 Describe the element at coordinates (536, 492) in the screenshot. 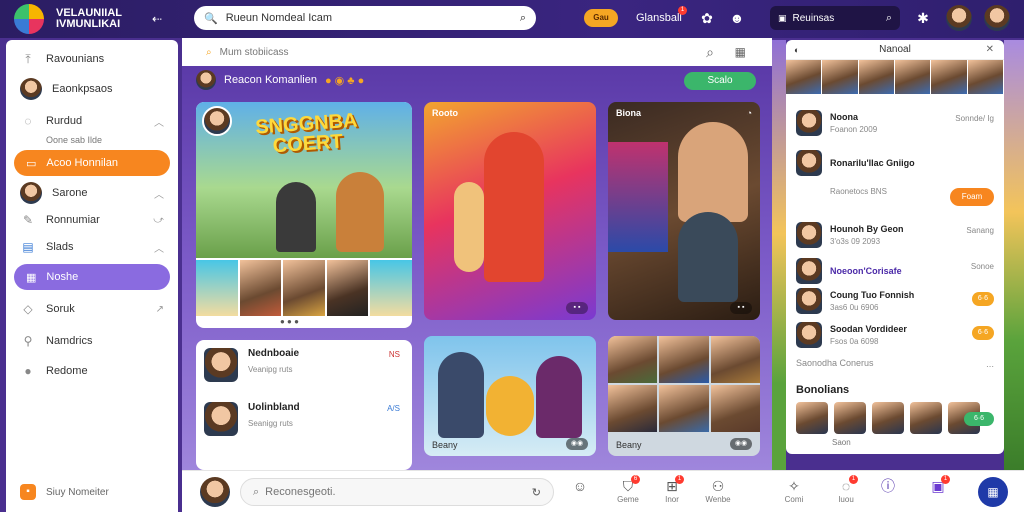

I see `refresh-icon: ↻` at that location.